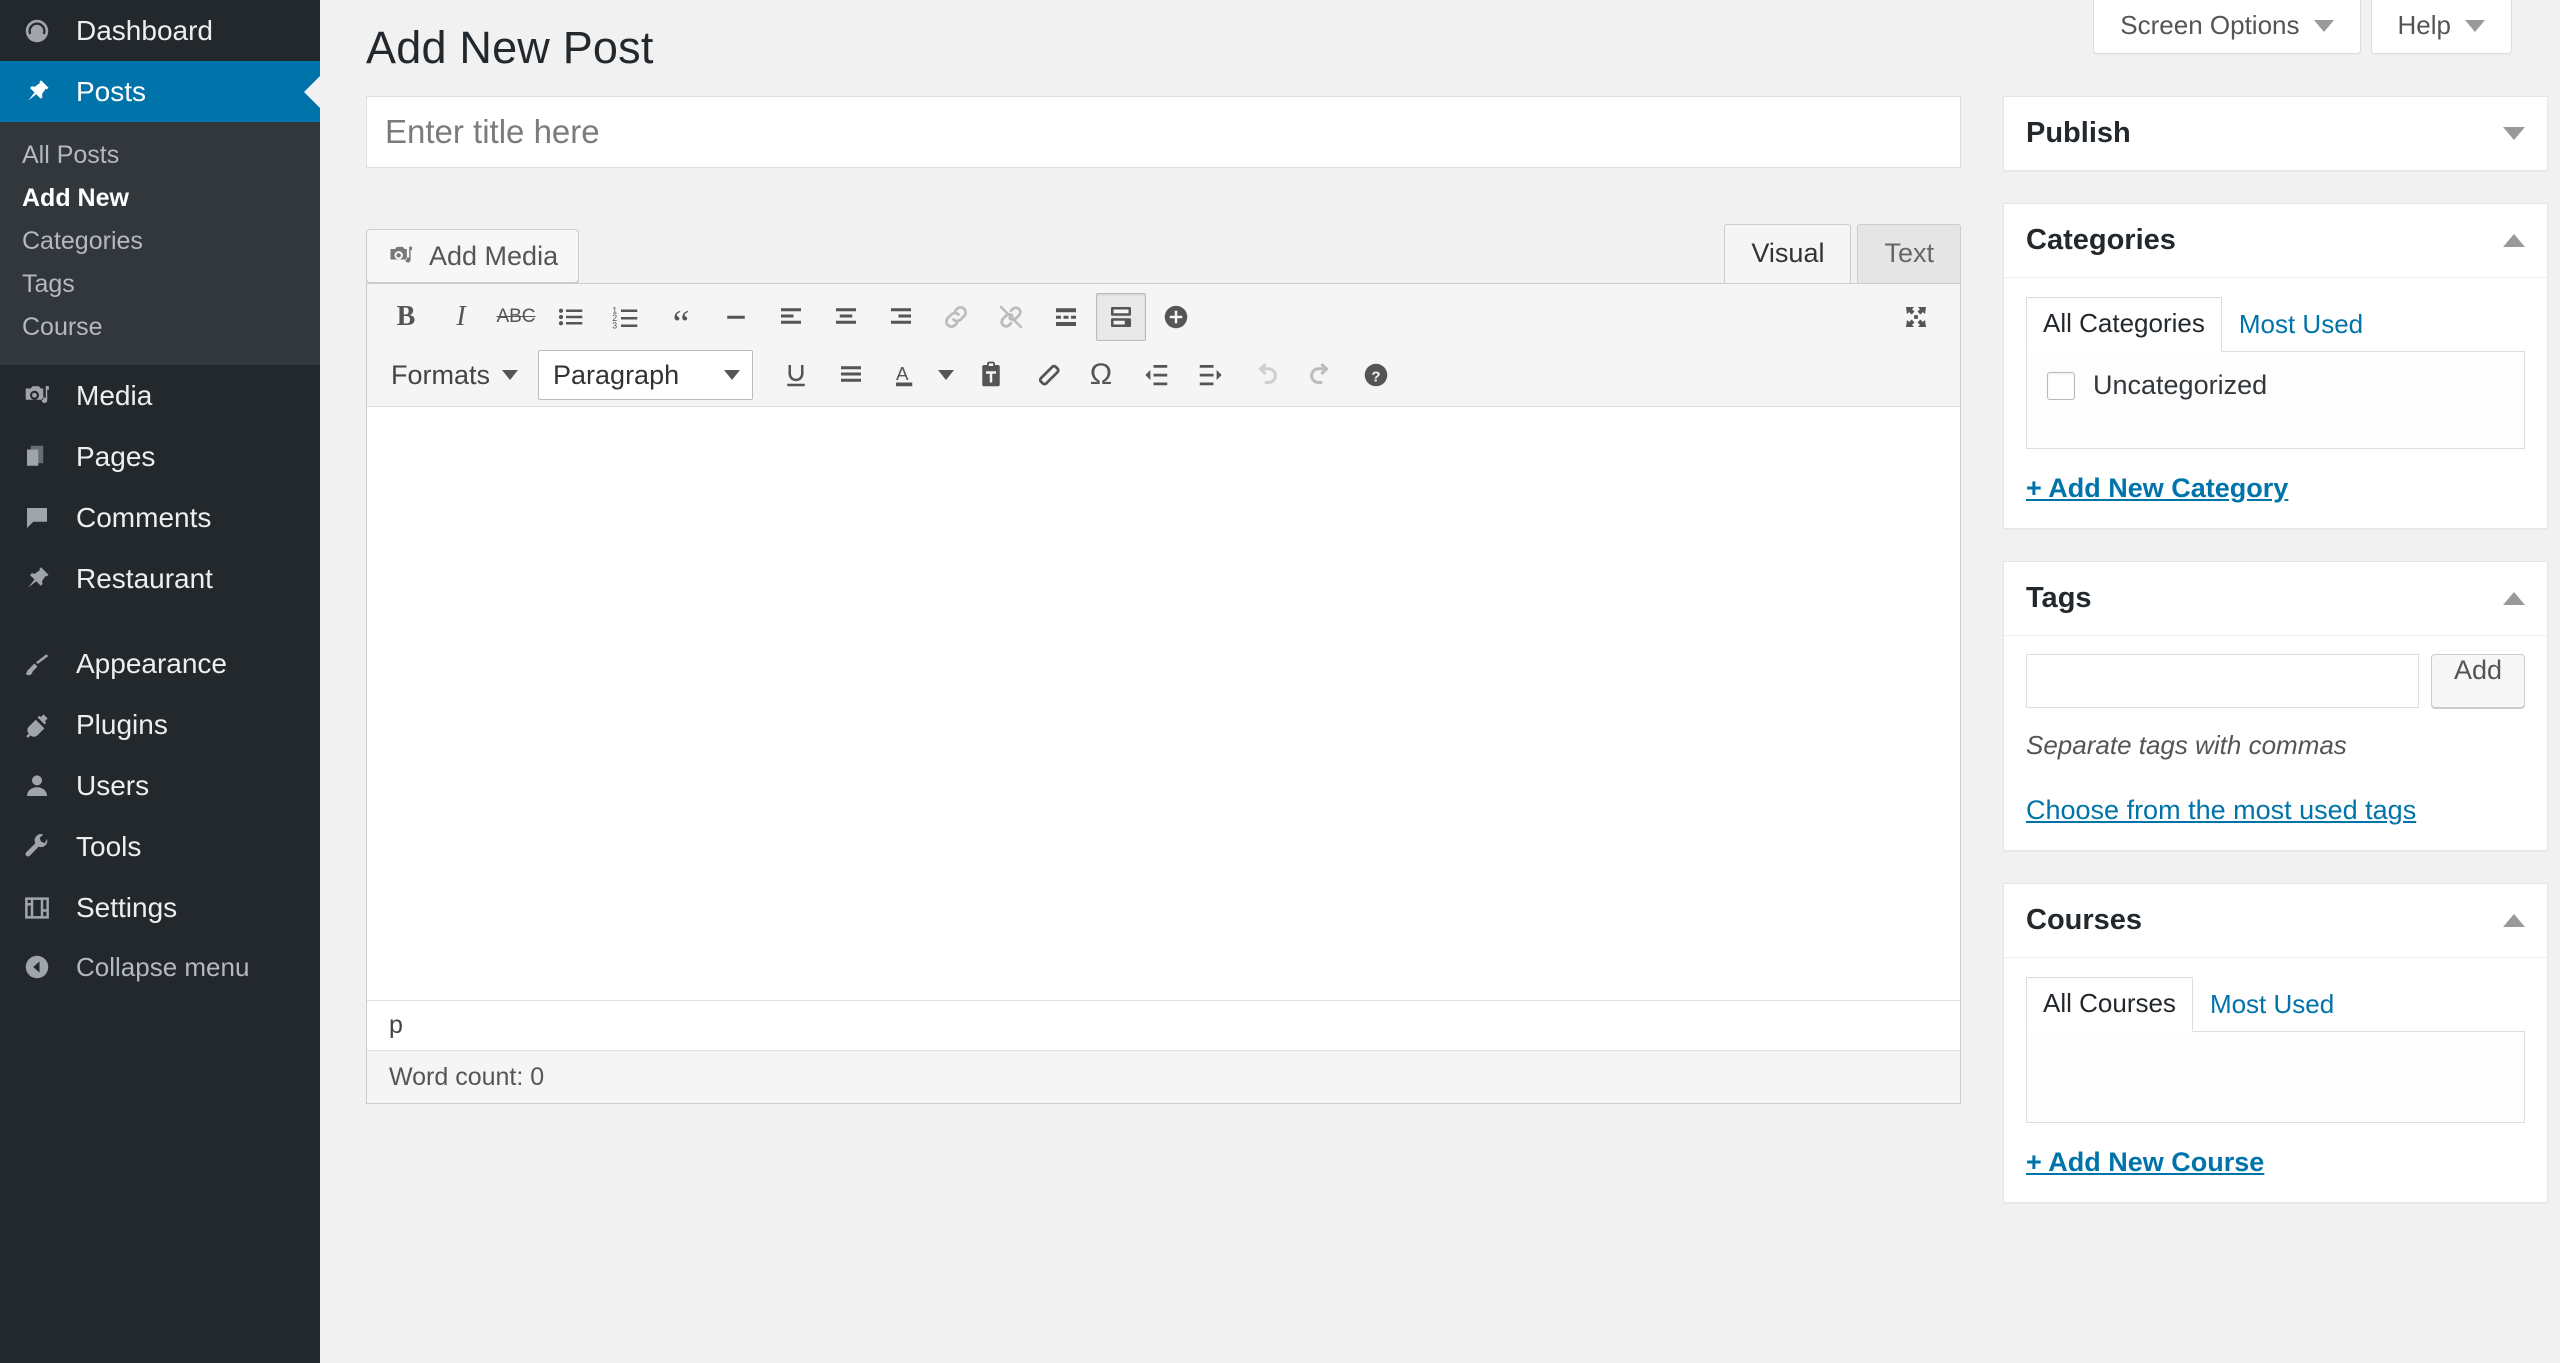  What do you see at coordinates (2180, 385) in the screenshot?
I see `category-label: Uncategorized` at bounding box center [2180, 385].